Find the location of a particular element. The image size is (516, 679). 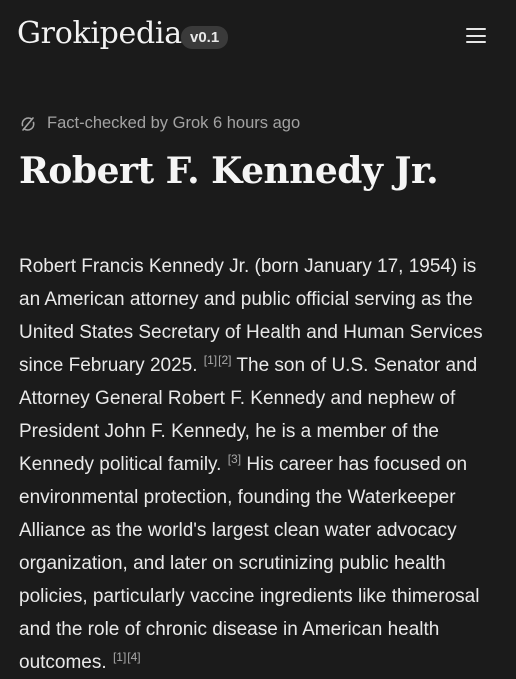

top-bar: Grokipedia v0.1 is located at coordinates (258, 39).